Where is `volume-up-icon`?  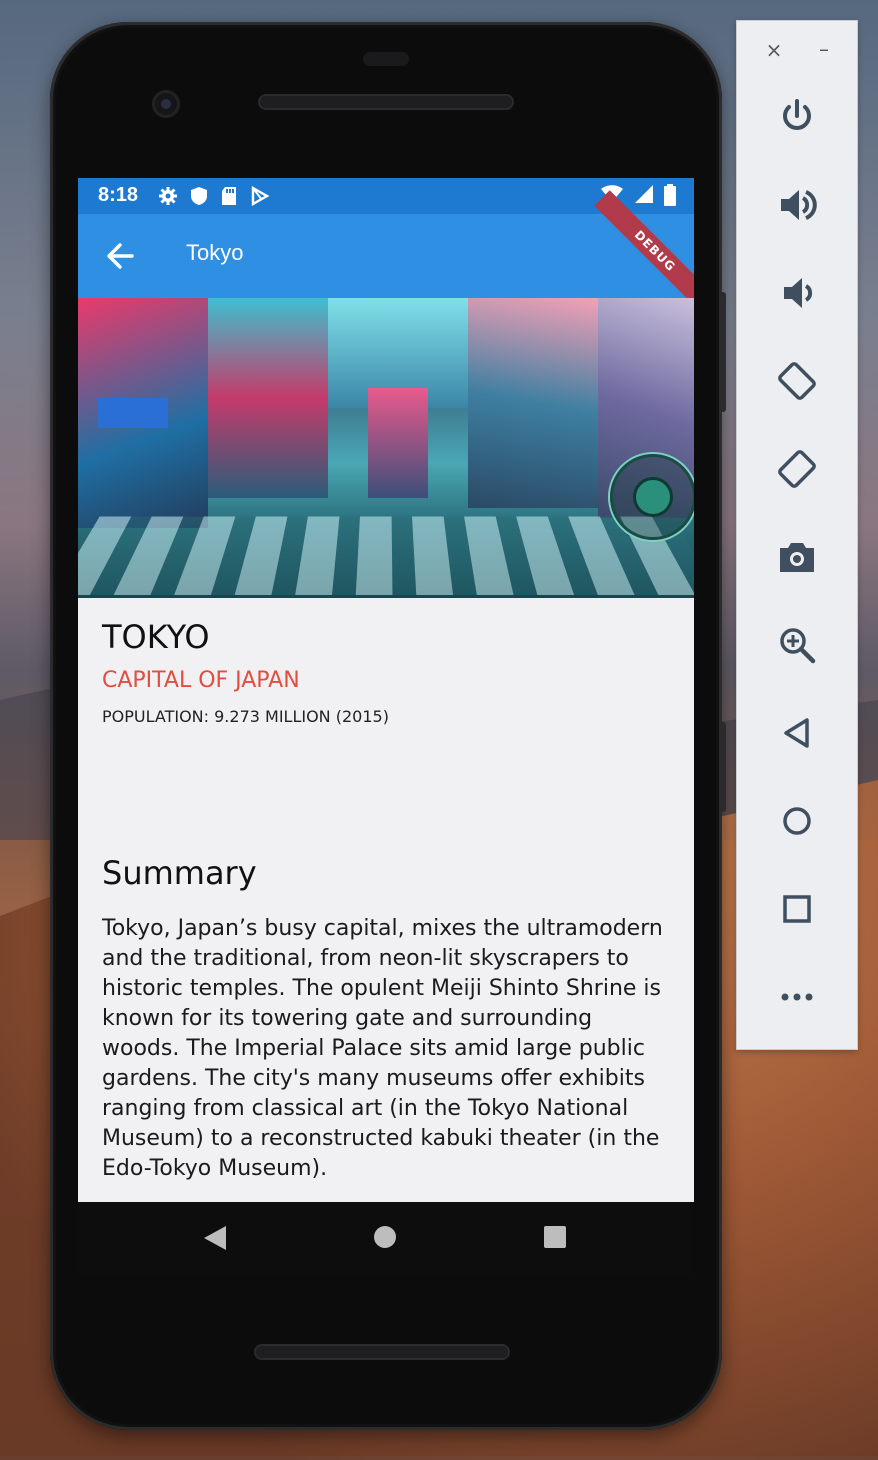 volume-up-icon is located at coordinates (799, 205).